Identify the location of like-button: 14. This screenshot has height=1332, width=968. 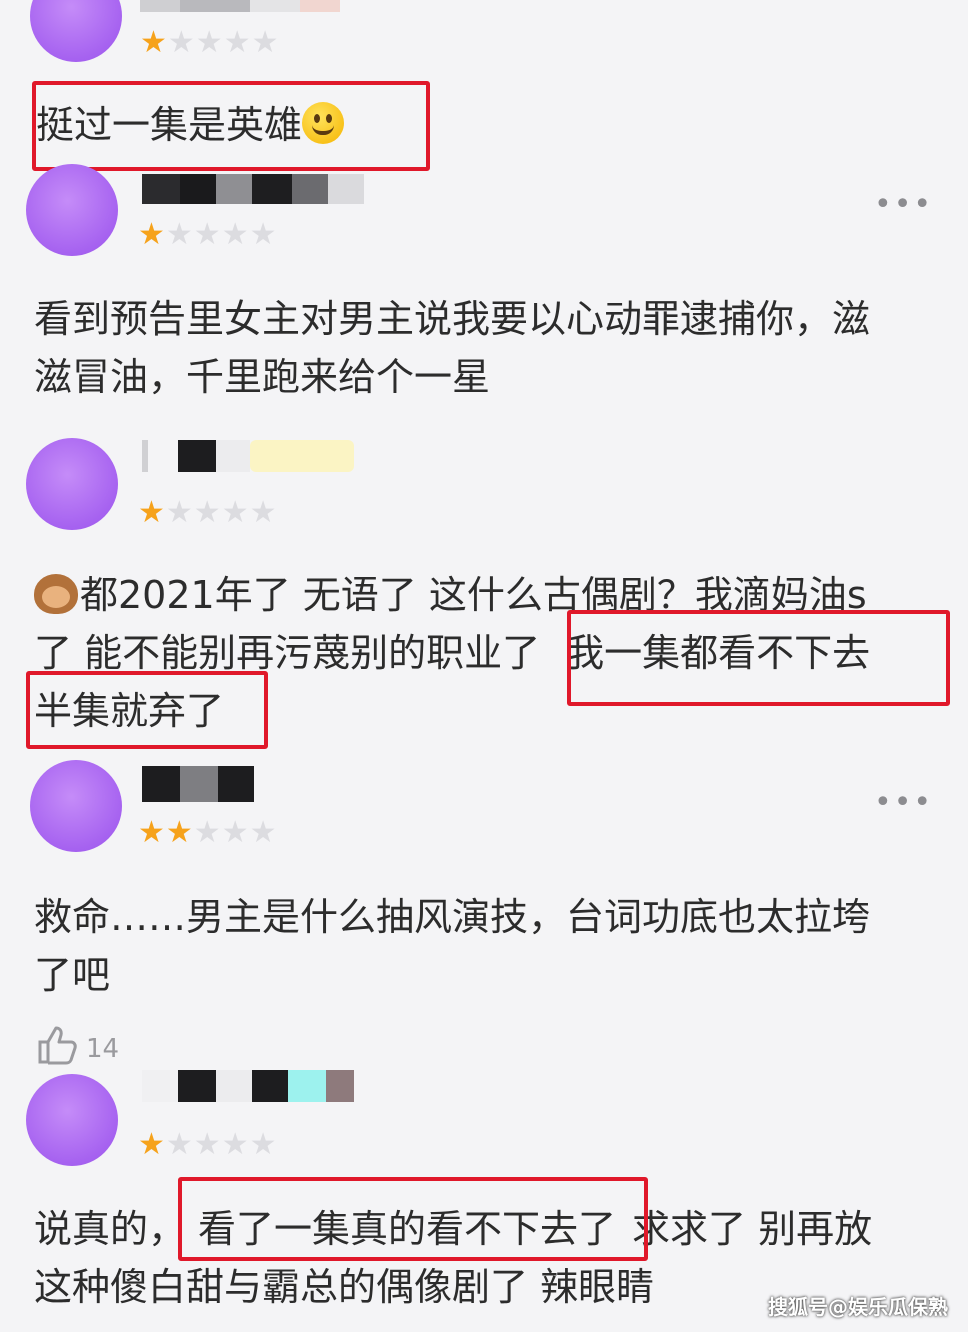
(77, 1048).